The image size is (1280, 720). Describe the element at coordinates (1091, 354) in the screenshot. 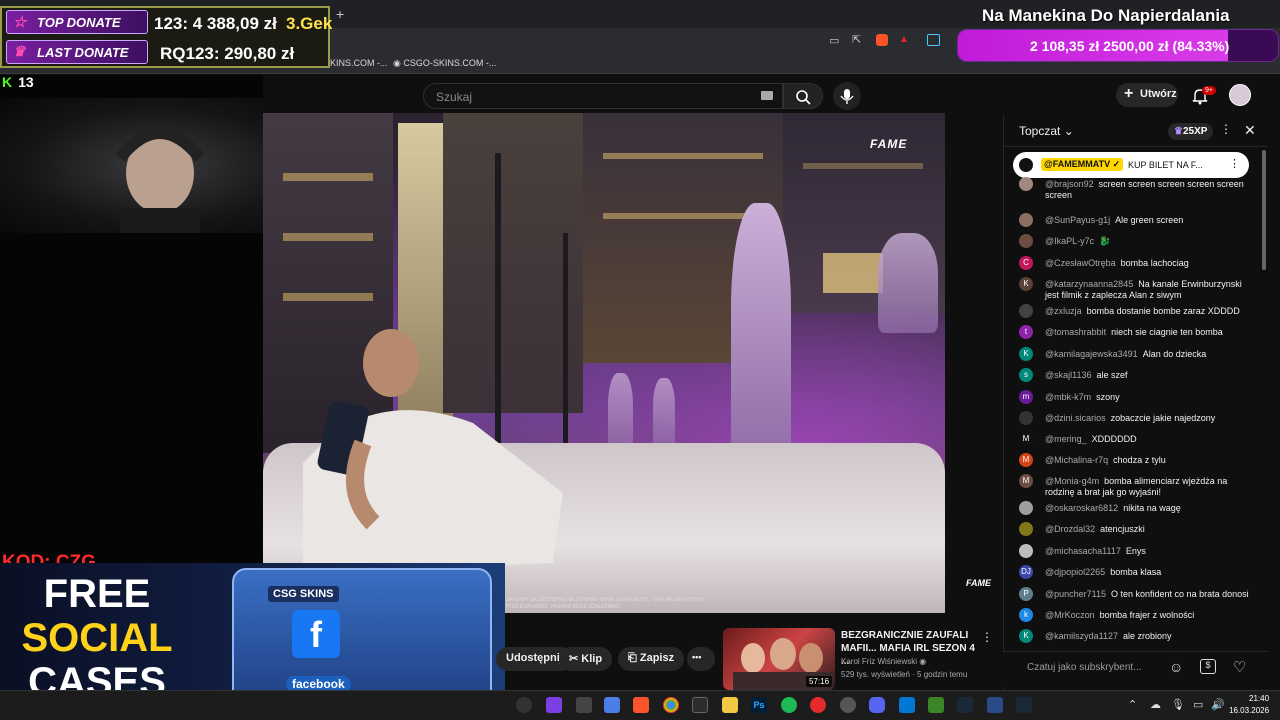

I see `chat-username: @kamilagajewska3491` at that location.